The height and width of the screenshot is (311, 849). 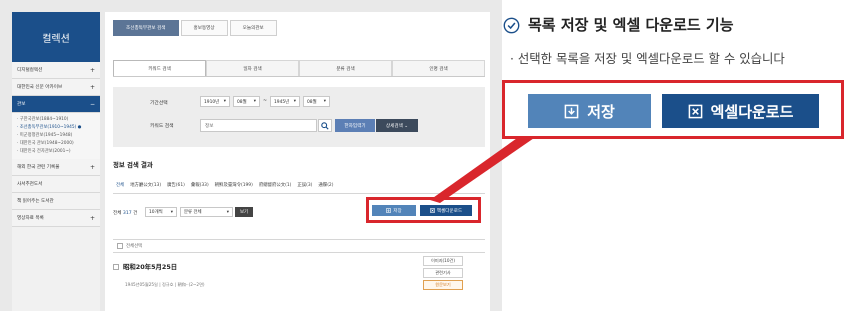 What do you see at coordinates (483, 169) in the screenshot?
I see `callout-connector` at bounding box center [483, 169].